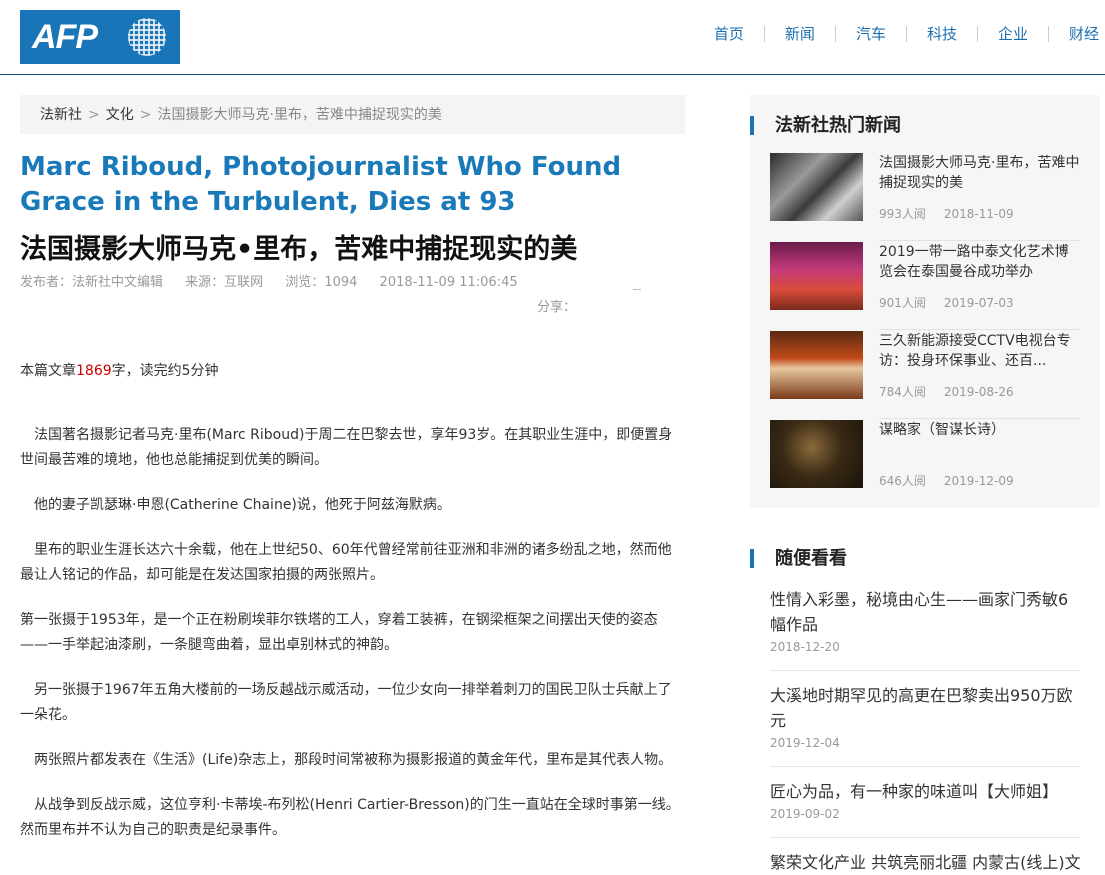 The image size is (1105, 875). I want to click on random-pick-item: 匠心为品，有一种家的味道叫【大师姐】 2019-09-02, so click(925, 800).